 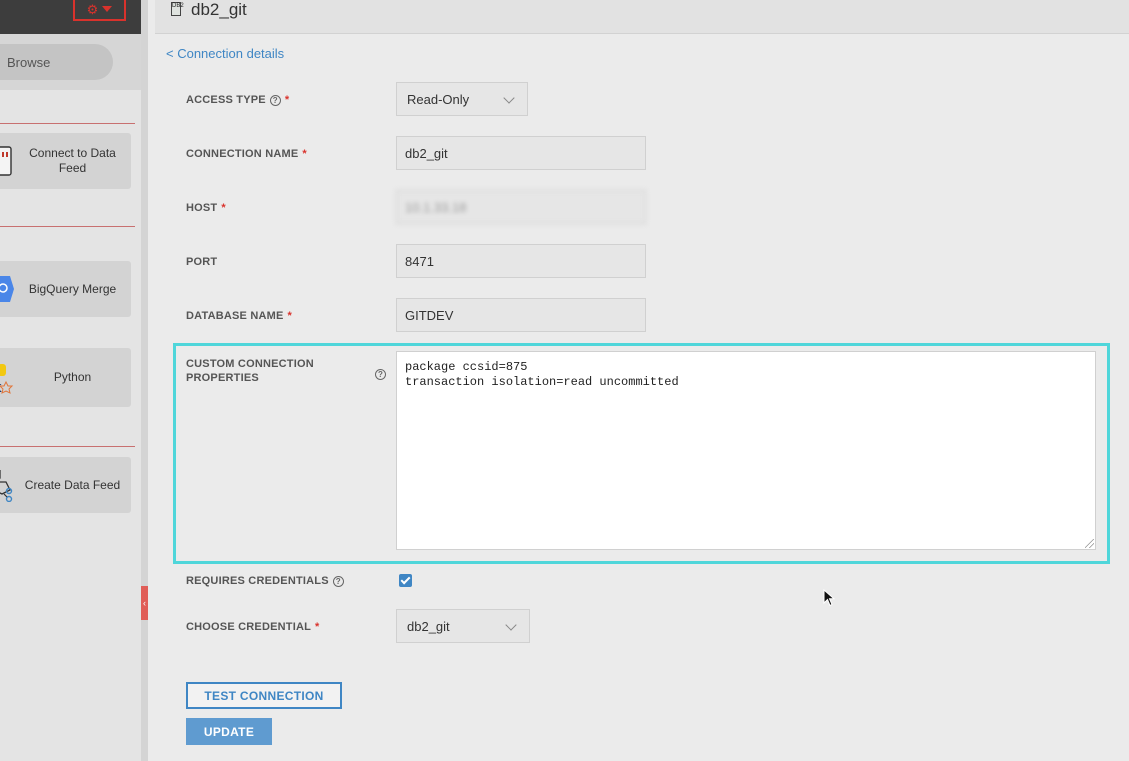 I want to click on custom-properties-help: ?, so click(x=380, y=373).